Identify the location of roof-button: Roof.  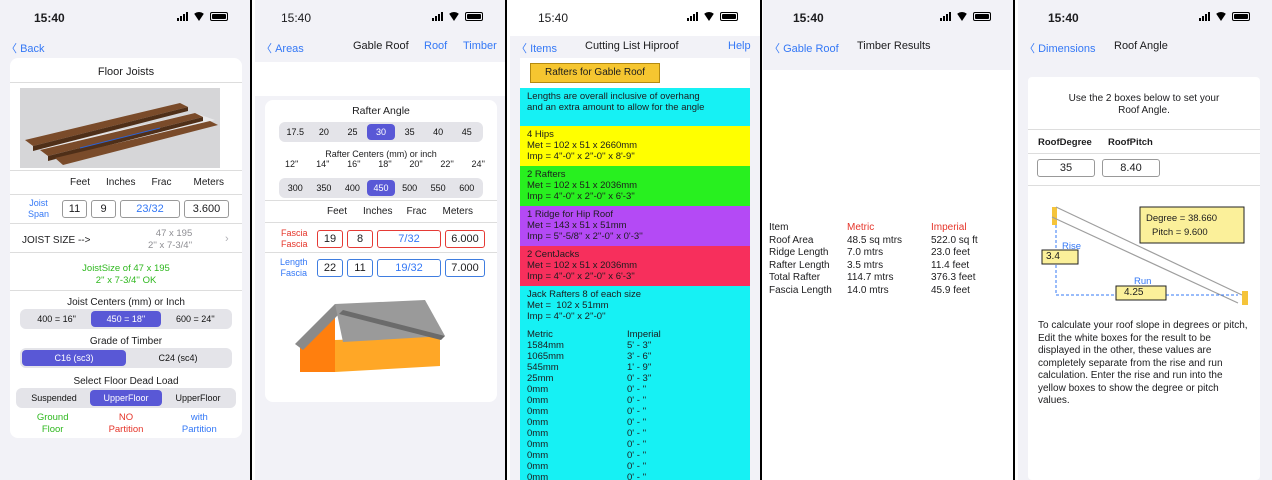
(435, 46).